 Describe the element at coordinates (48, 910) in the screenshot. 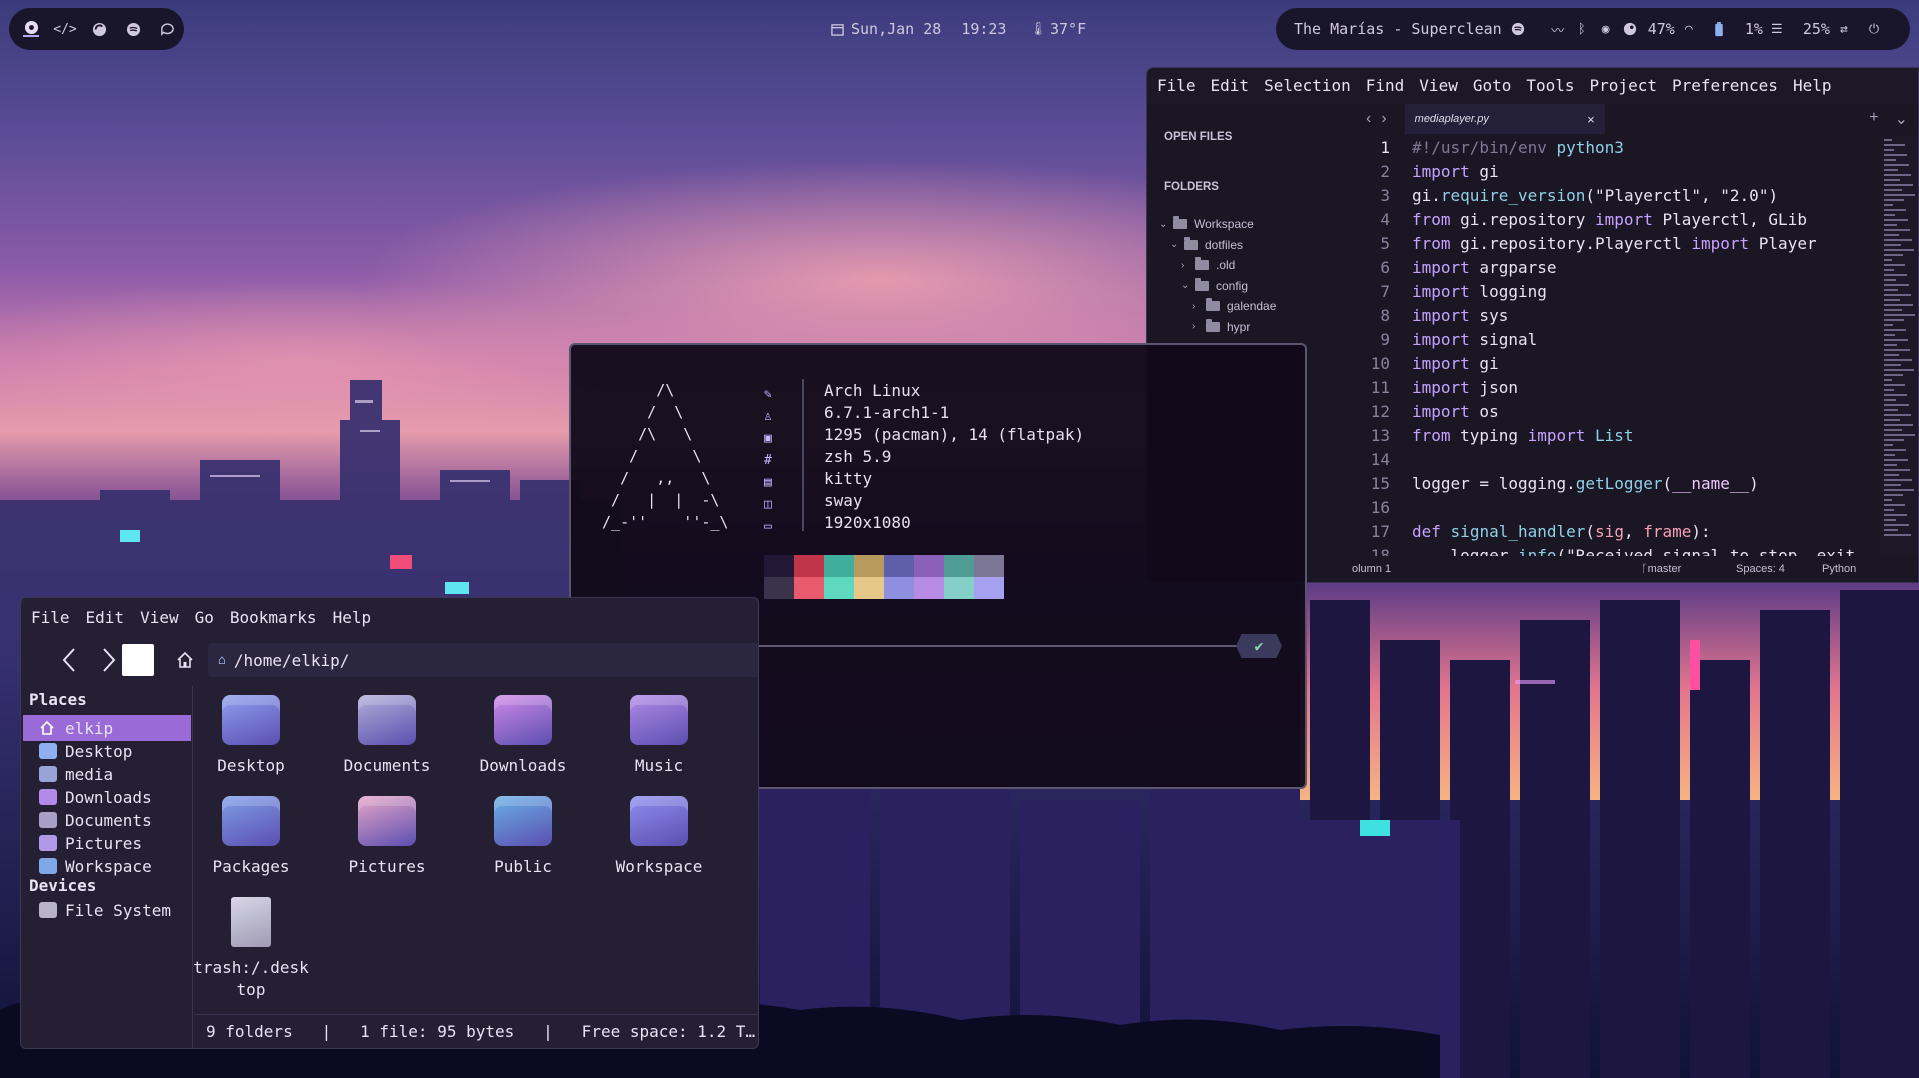

I see `drive-icon` at that location.